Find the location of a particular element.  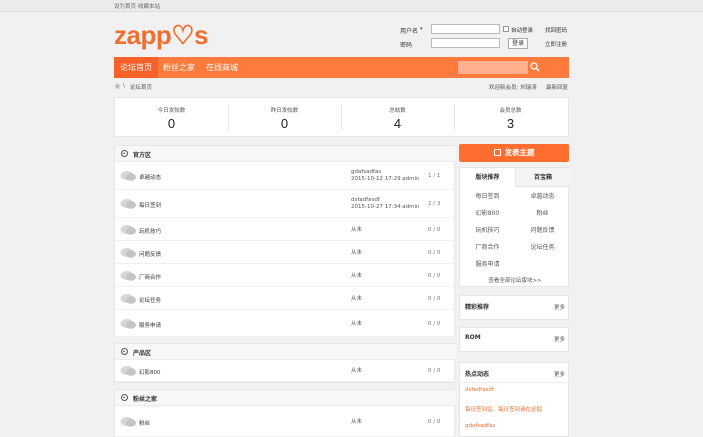

chevron-down-icon: ▾ is located at coordinates (421, 29).